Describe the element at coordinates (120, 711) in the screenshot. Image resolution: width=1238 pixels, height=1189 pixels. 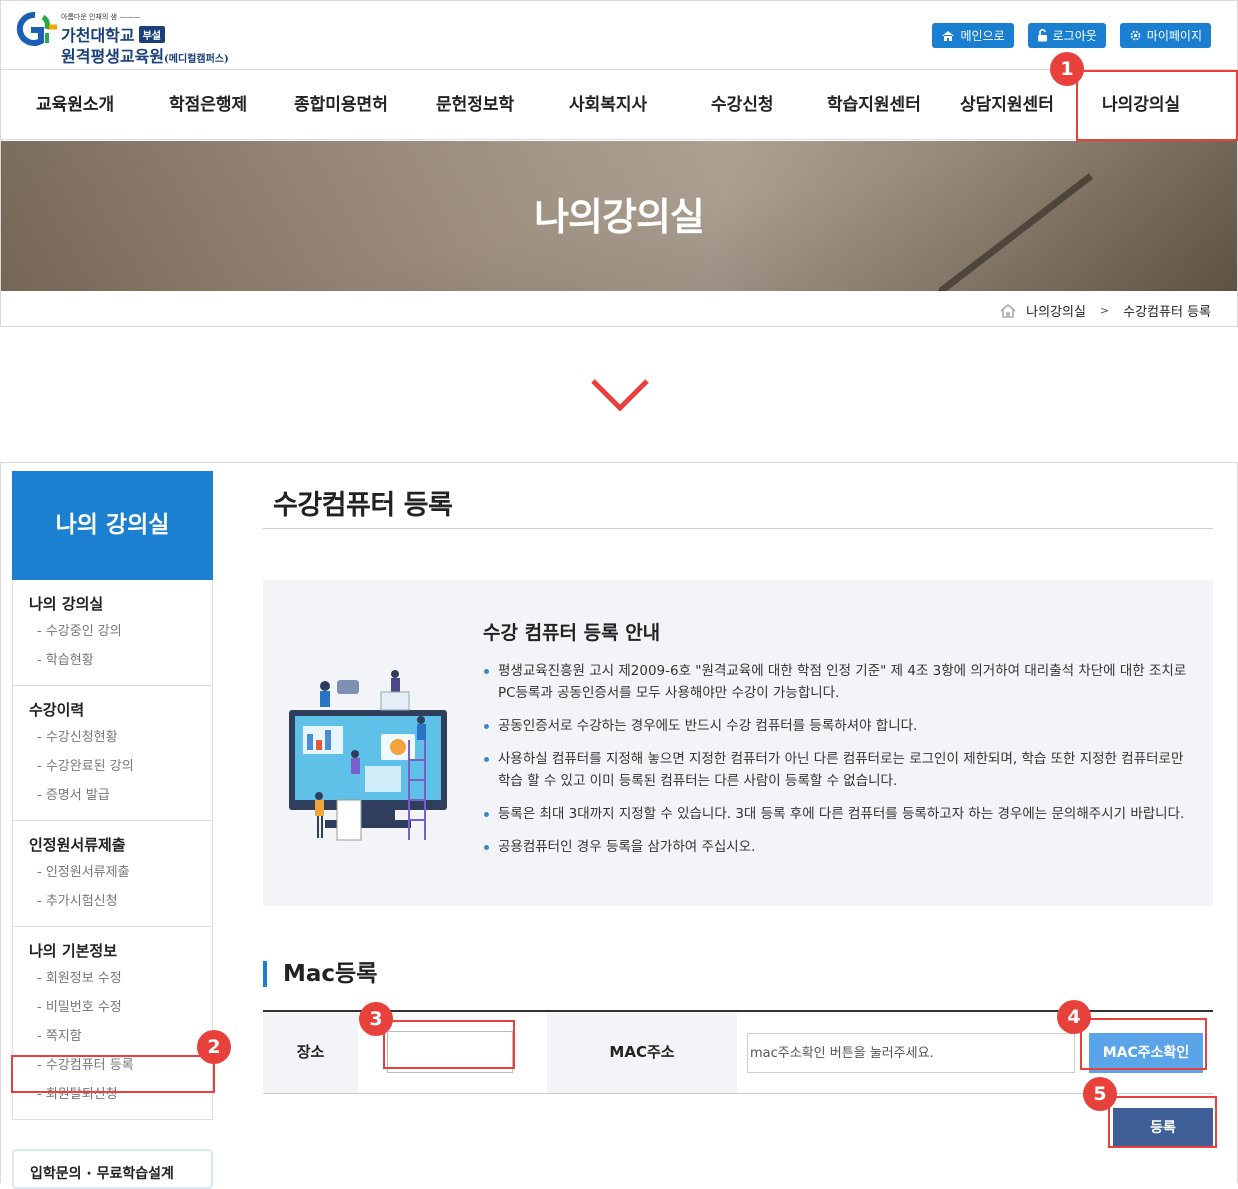
I see `side-nav-group-title: 수강이력` at that location.